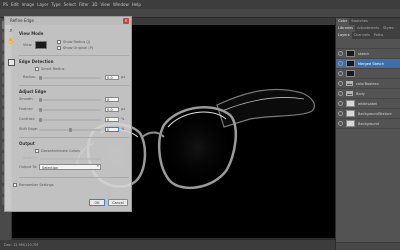  Describe the element at coordinates (59, 42) in the screenshot. I see `show-radius-checkbox` at that location.